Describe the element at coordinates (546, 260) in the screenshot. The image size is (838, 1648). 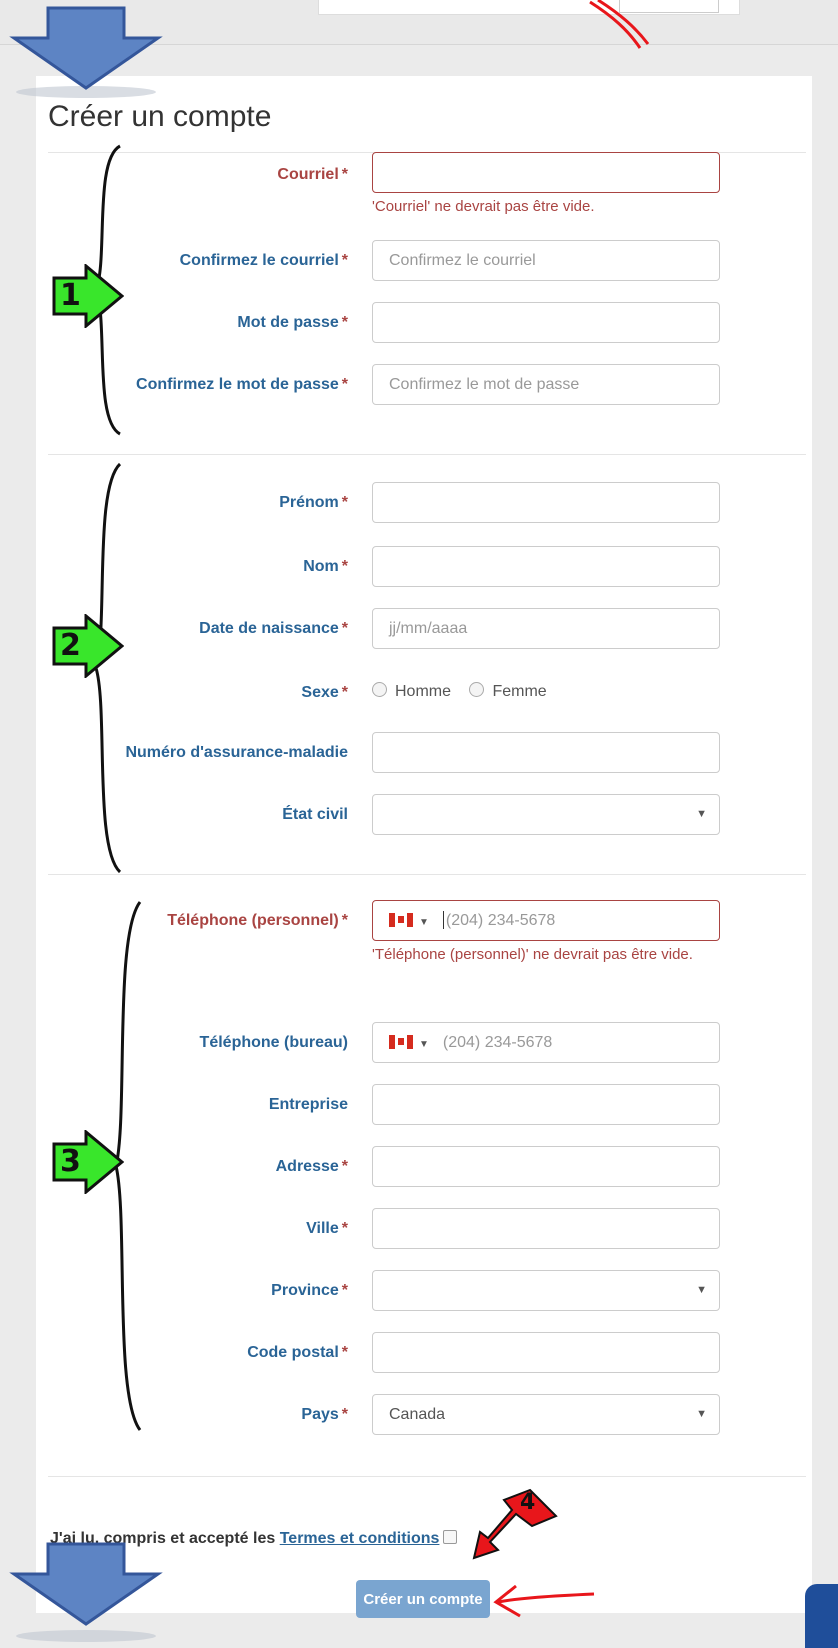
I see `confirm-email-input: Confirmez le courriel` at that location.